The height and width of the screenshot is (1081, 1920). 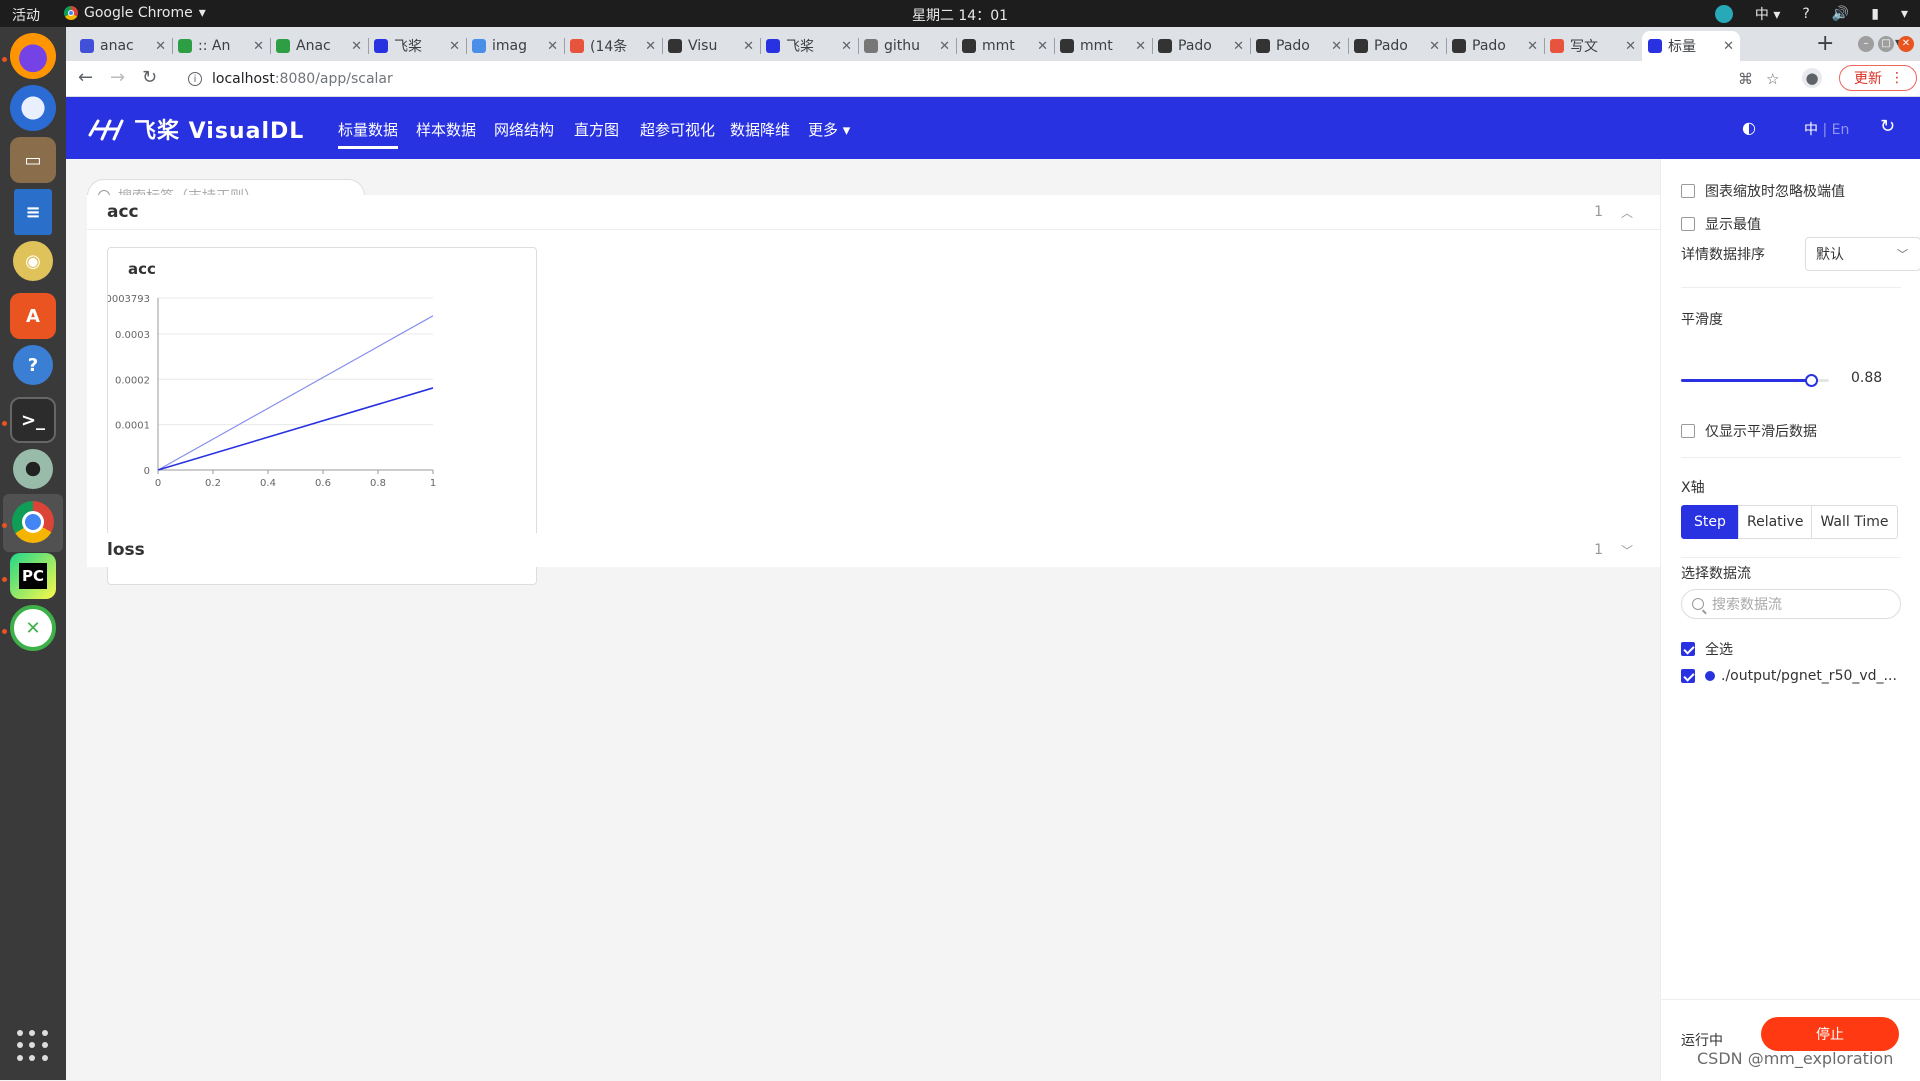 I want to click on firefox-icon, so click(x=33, y=56).